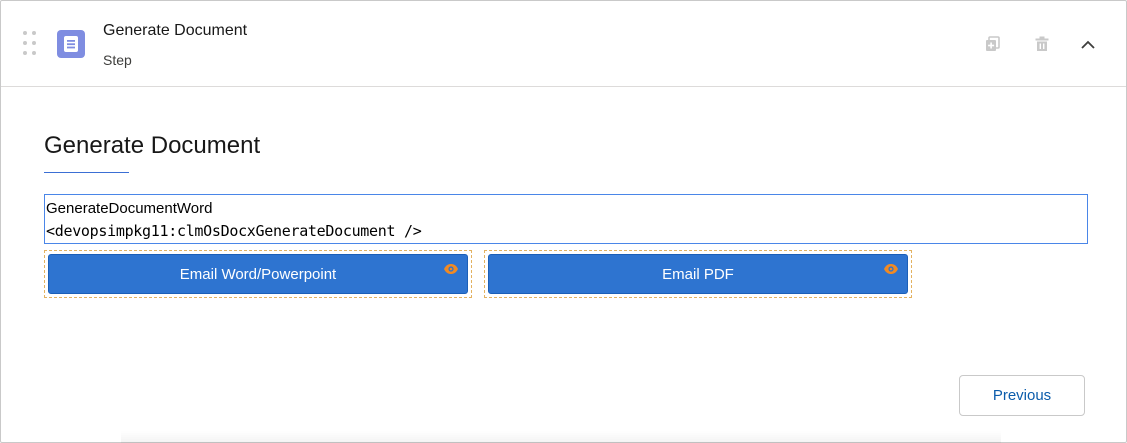  I want to click on action-button-label: Email PDF, so click(698, 274).